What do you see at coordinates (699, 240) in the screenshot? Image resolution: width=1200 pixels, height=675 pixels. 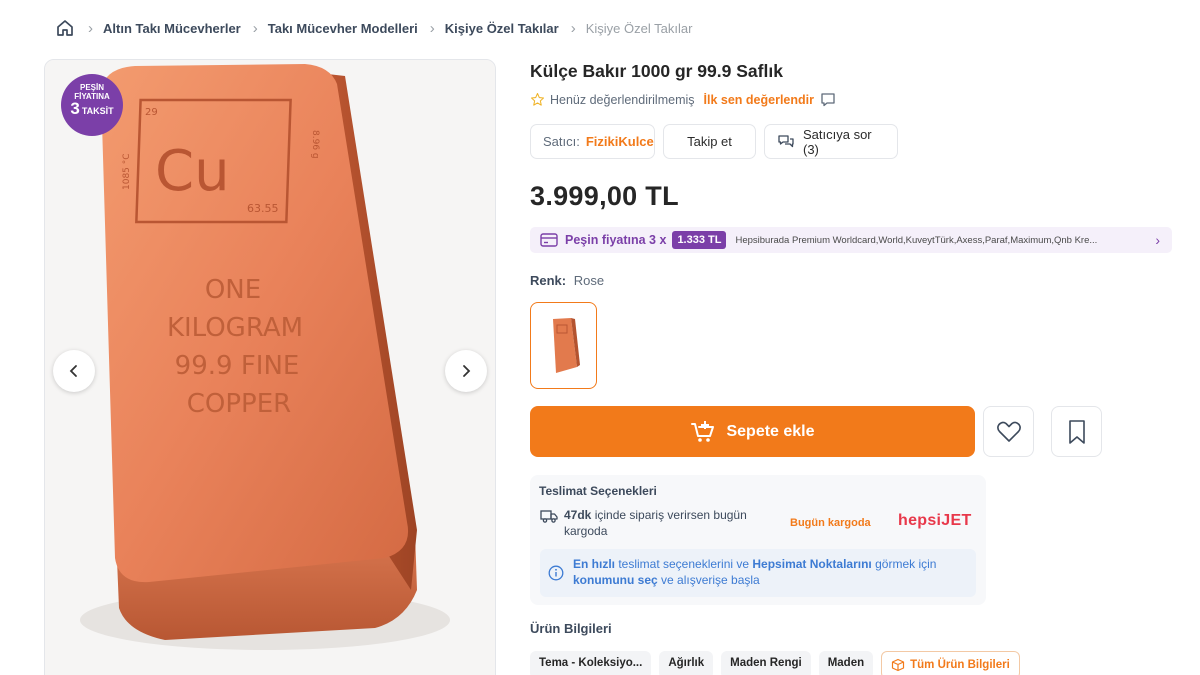 I see `installment-amount: 1.333 TL` at bounding box center [699, 240].